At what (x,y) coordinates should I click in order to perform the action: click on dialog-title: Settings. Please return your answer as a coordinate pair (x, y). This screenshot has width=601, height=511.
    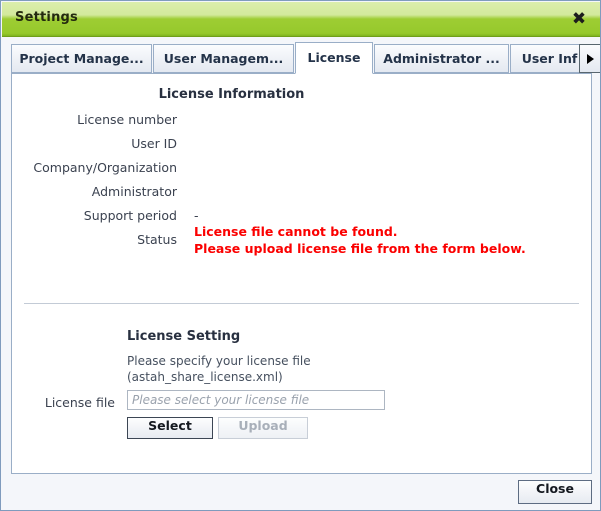
    Looking at the image, I should click on (46, 17).